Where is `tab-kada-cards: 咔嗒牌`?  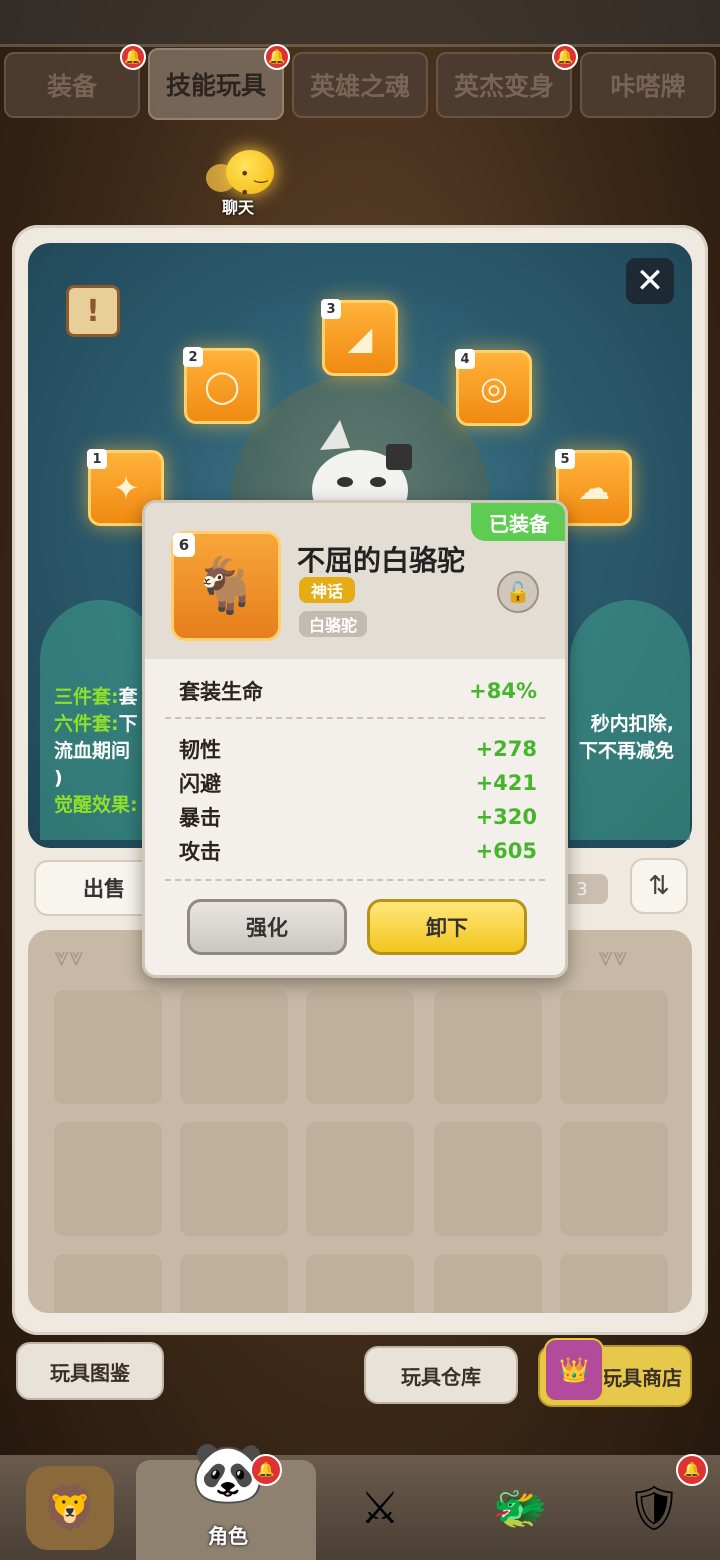
tab-kada-cards: 咔嗒牌 is located at coordinates (648, 85).